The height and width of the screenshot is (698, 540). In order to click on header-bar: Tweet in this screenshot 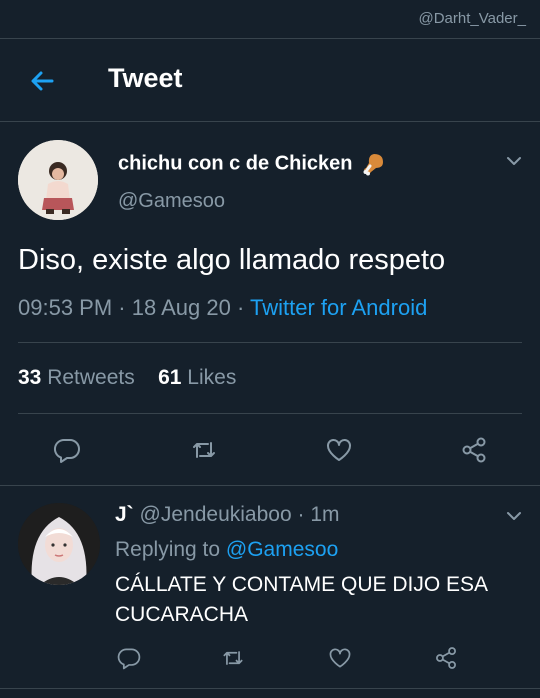, I will do `click(270, 80)`.